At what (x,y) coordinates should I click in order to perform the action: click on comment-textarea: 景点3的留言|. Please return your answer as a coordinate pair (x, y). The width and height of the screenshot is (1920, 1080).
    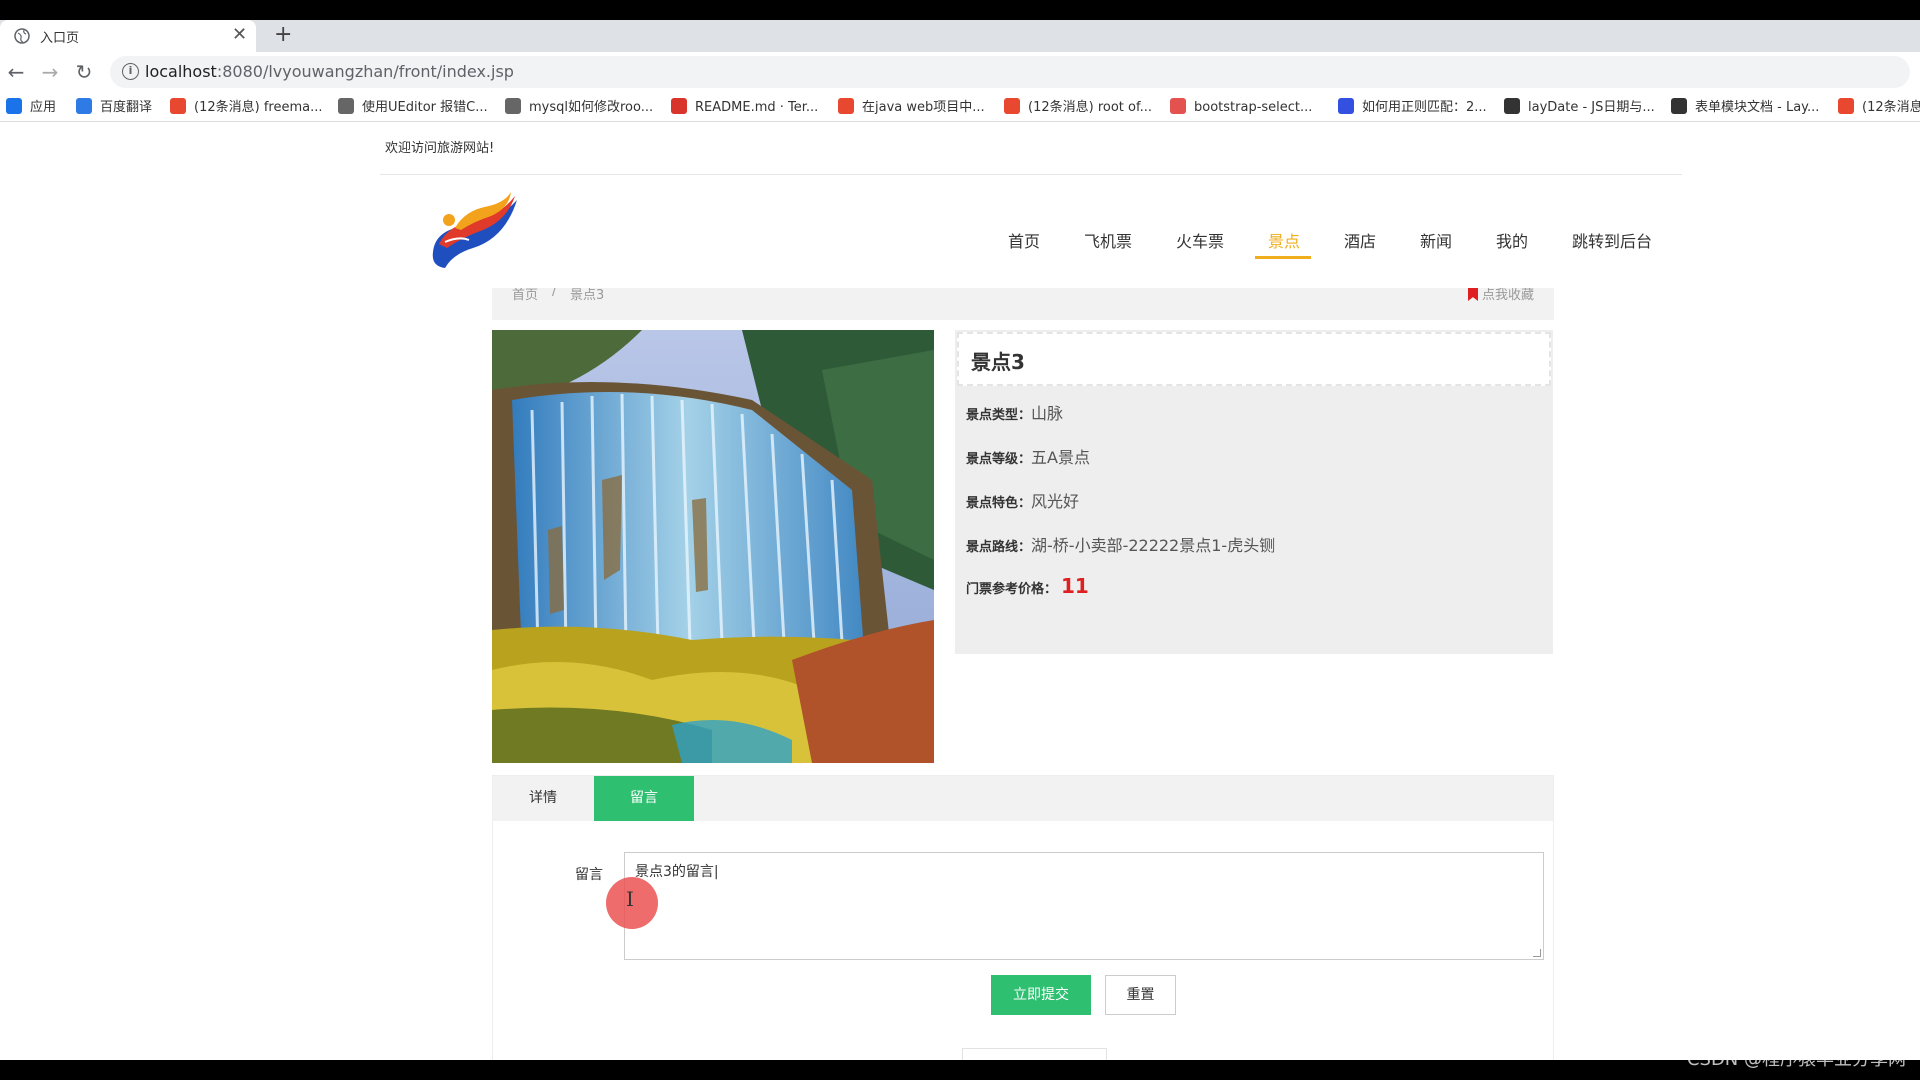
    Looking at the image, I should click on (1084, 906).